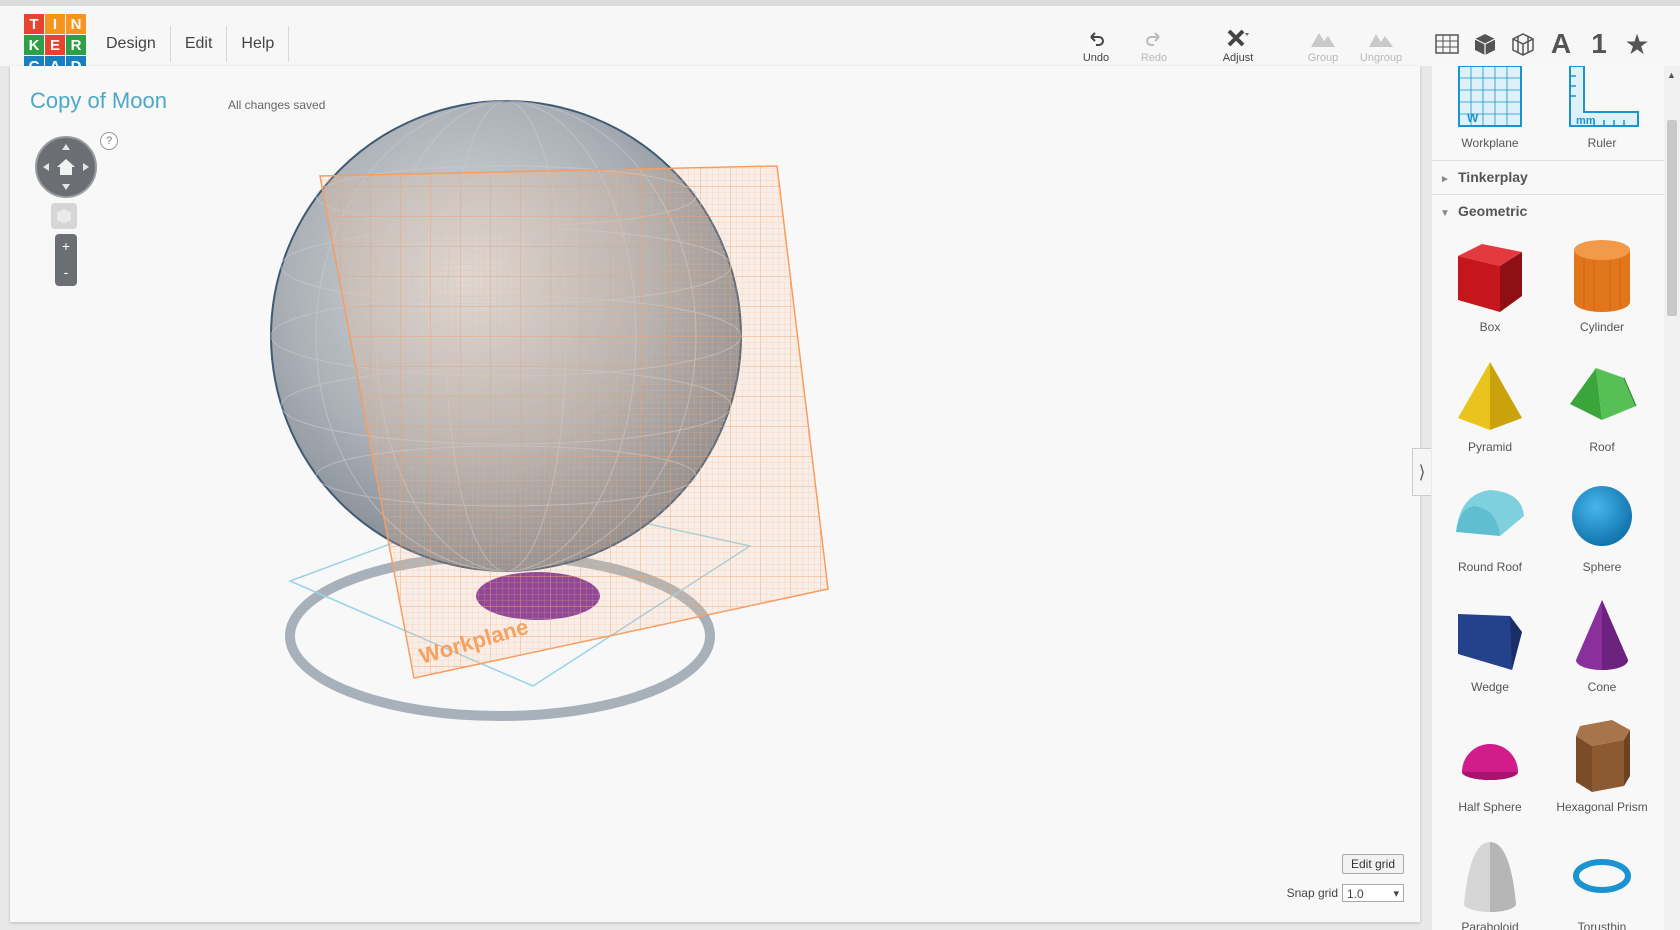  I want to click on torusthin-shape-icon, so click(1602, 876).